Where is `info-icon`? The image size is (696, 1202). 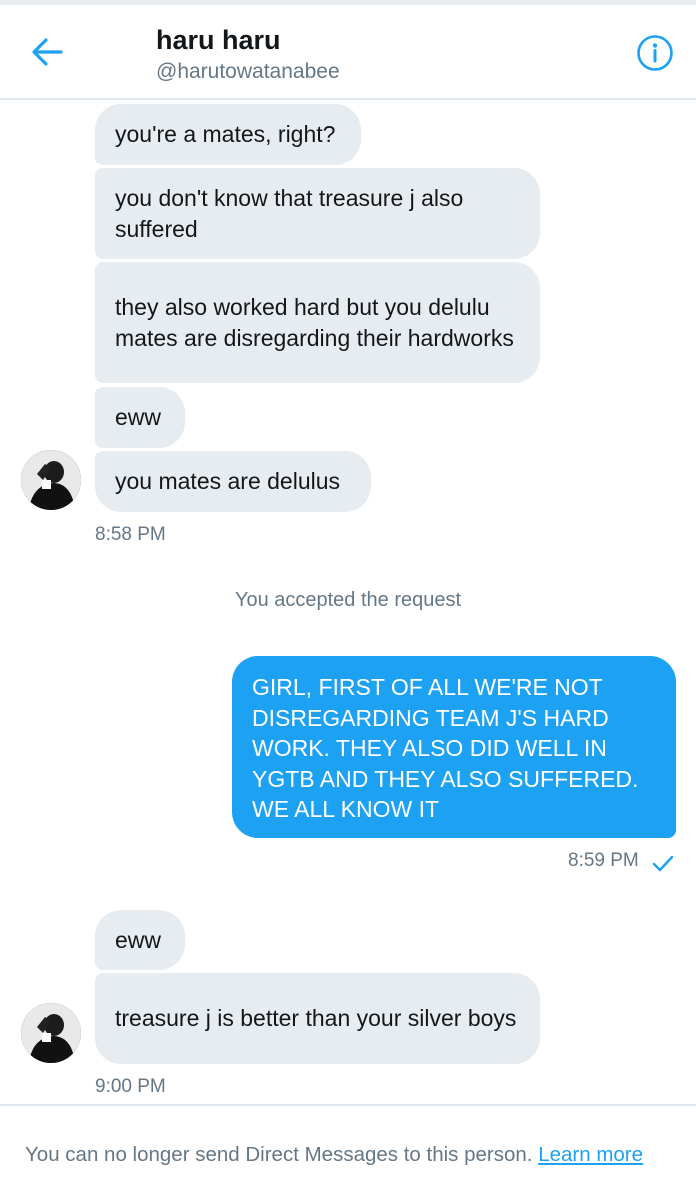
info-icon is located at coordinates (655, 53).